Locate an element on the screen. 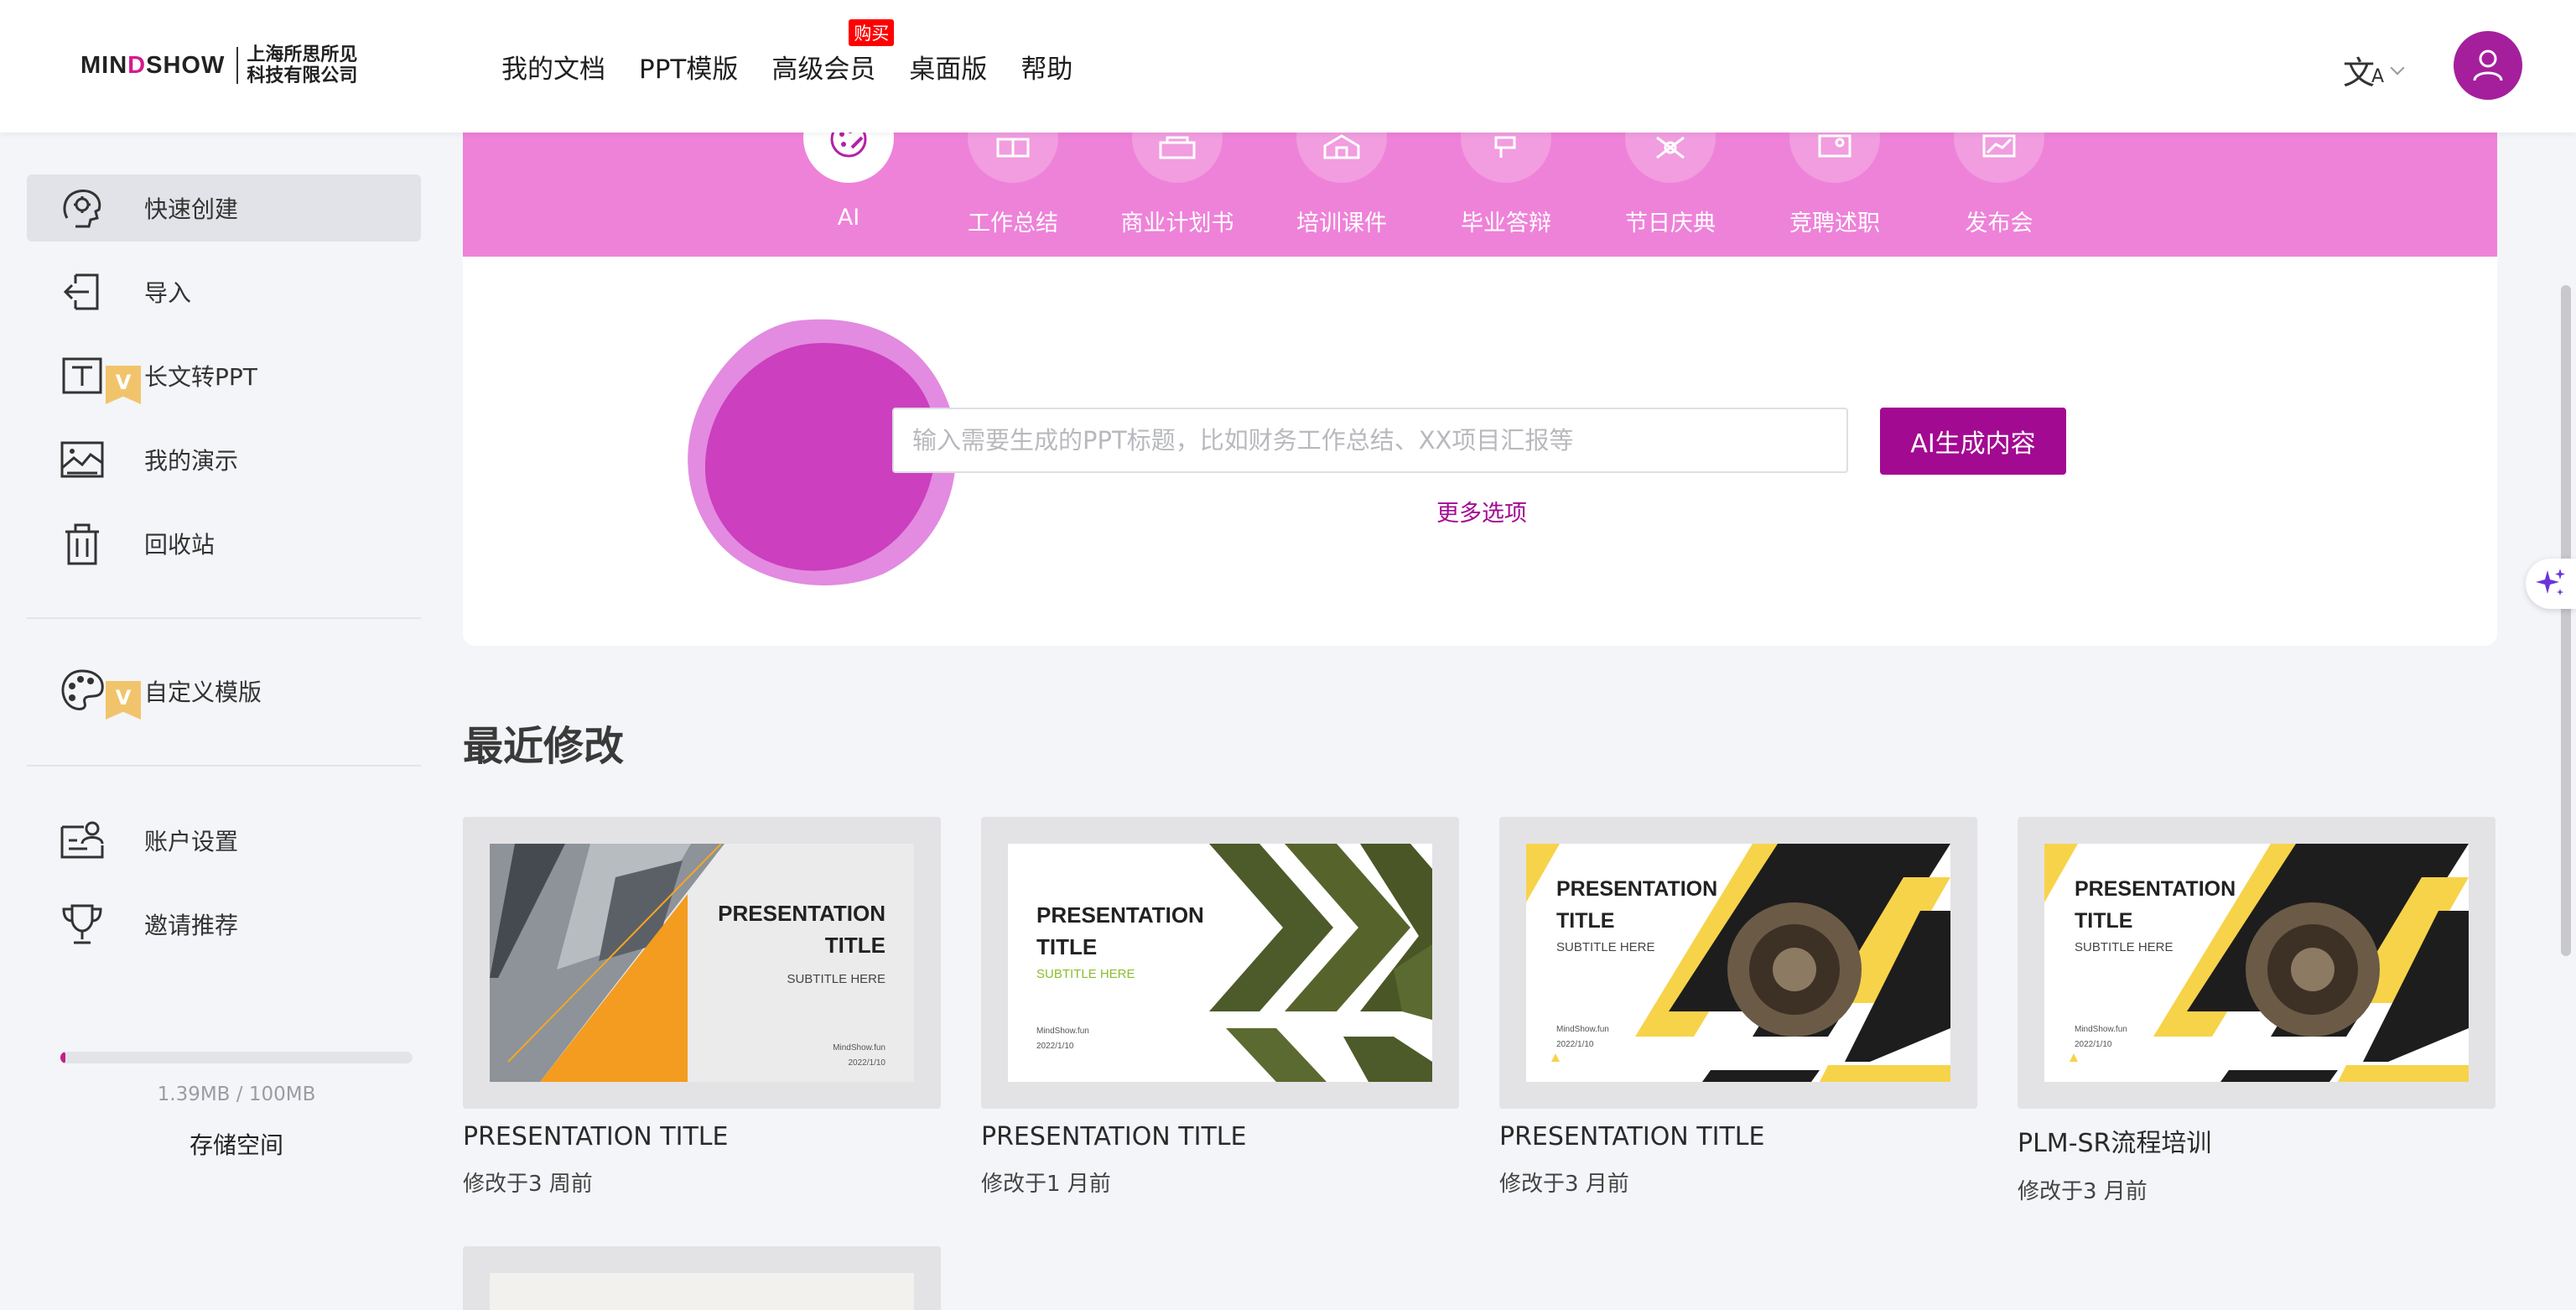 The width and height of the screenshot is (2576, 1310). card-title: PLM-SR流程培训 is located at coordinates (2257, 1140).